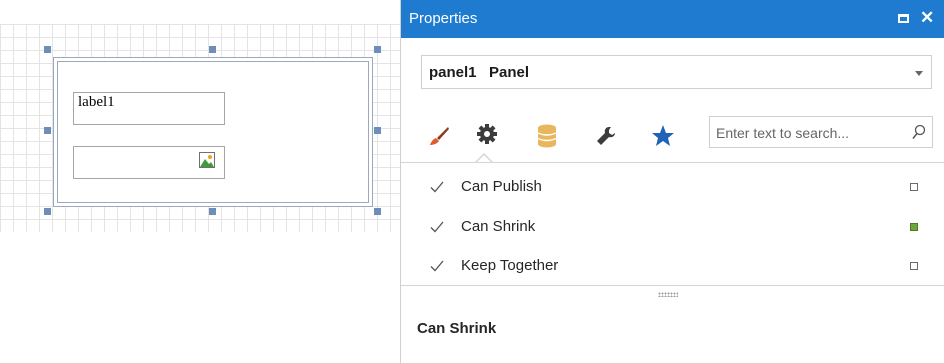 This screenshot has height=363, width=944. What do you see at coordinates (498, 226) in the screenshot?
I see `property-label: Can Shrink` at bounding box center [498, 226].